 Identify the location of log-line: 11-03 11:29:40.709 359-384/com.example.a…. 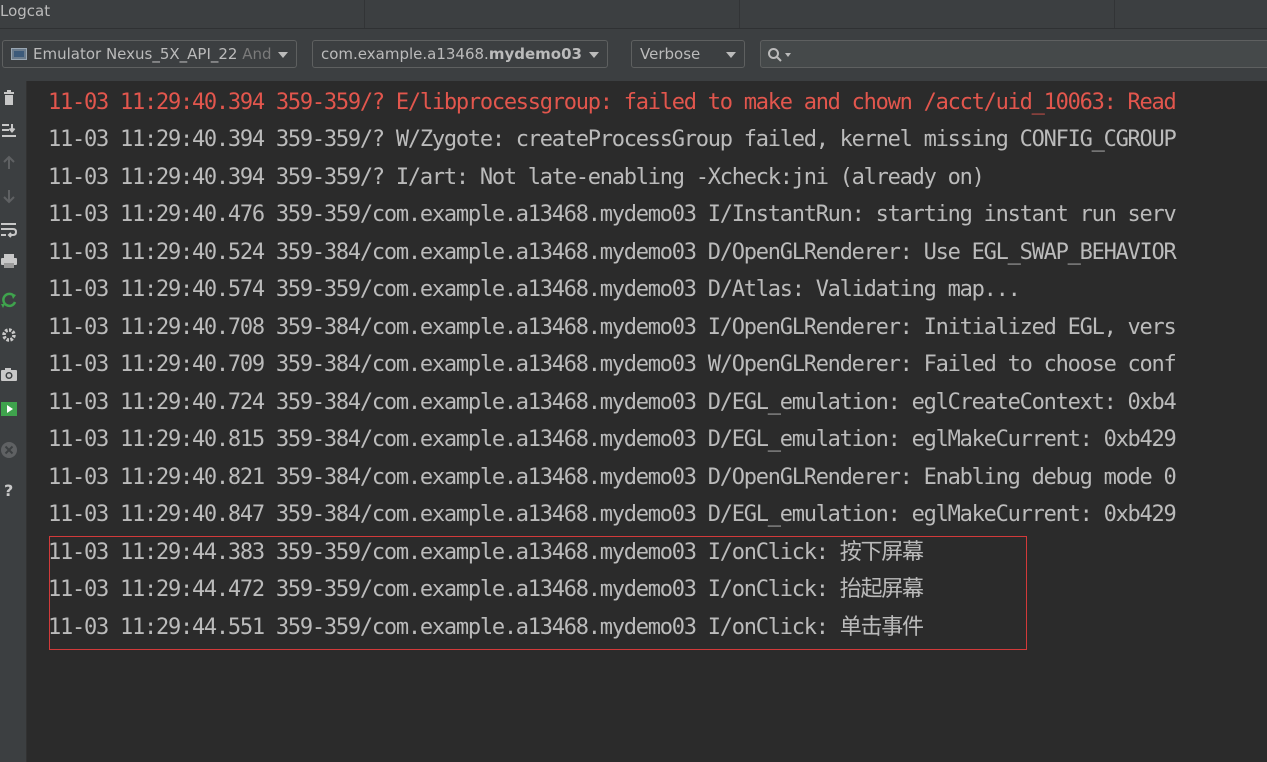
(612, 364).